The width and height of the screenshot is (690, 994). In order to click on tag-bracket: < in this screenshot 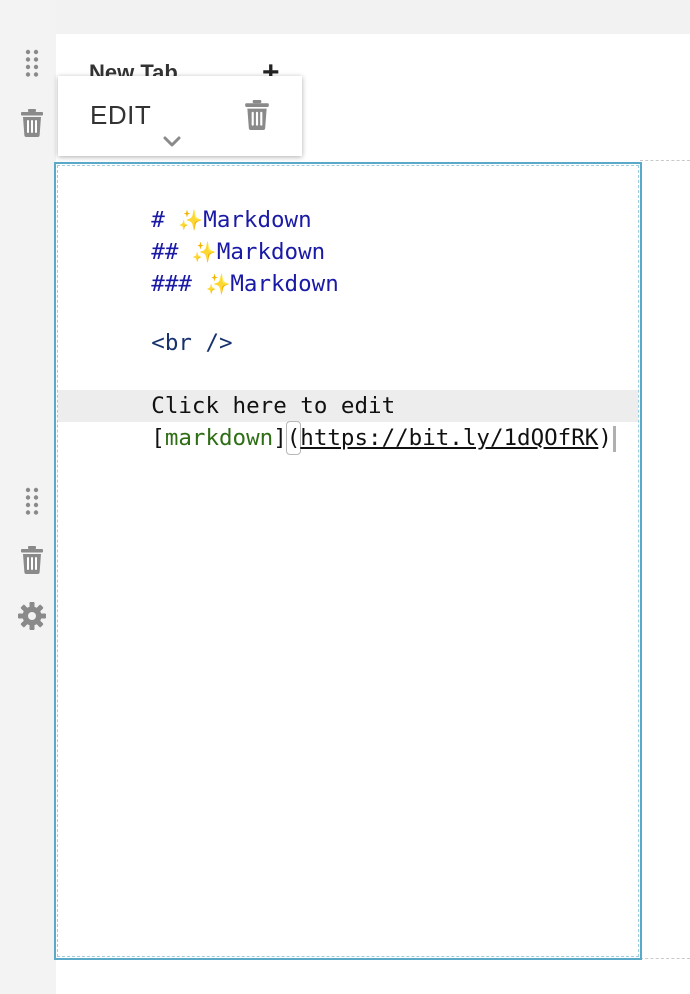, I will do `click(158, 343)`.